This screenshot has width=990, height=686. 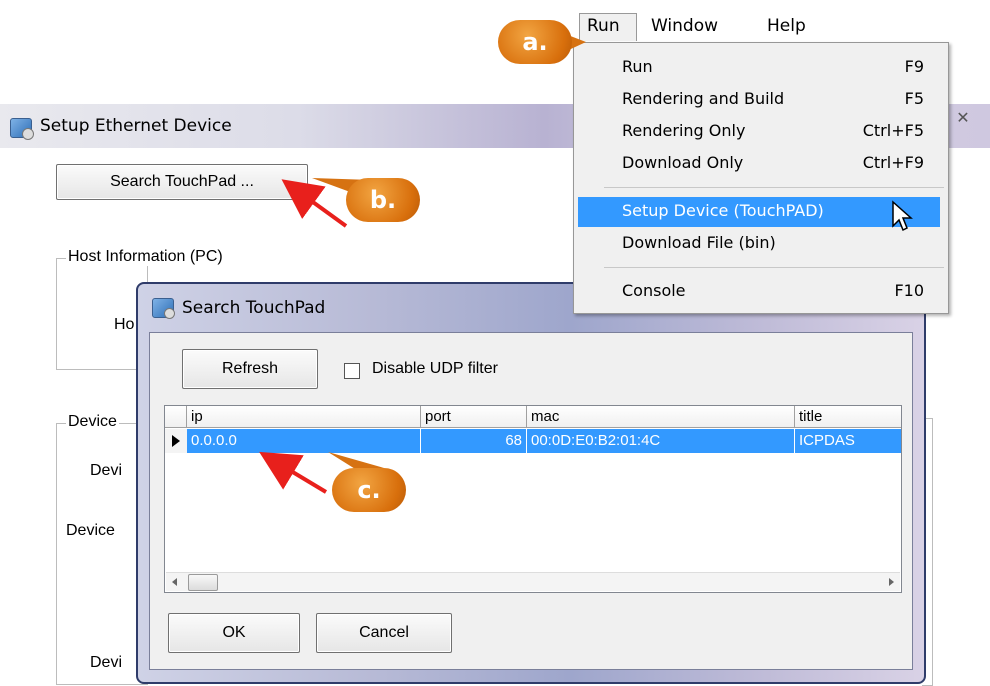 I want to click on annotation-arrows, so click(x=303, y=336).